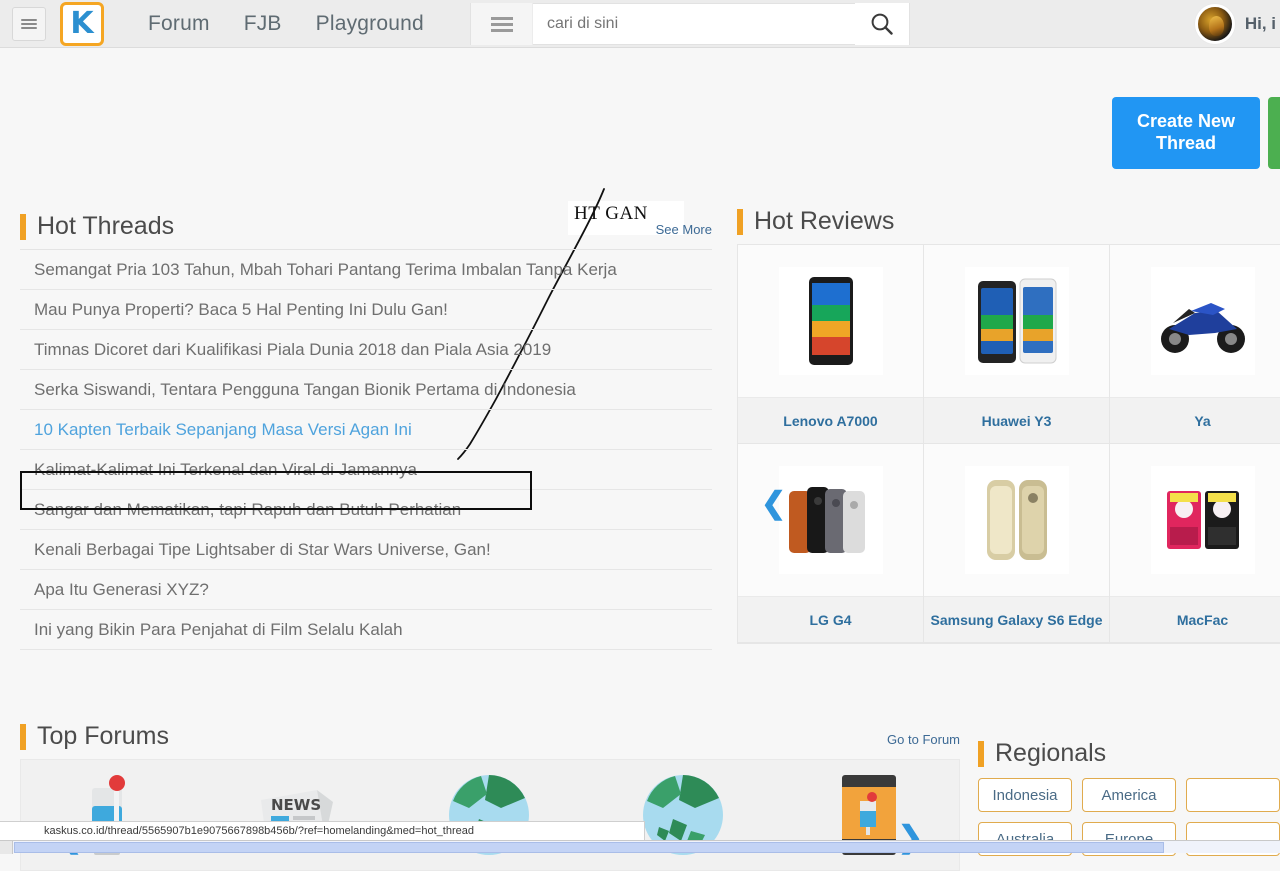 This screenshot has width=1280, height=871. What do you see at coordinates (1025, 795) in the screenshot?
I see `regional-button: Indonesia` at bounding box center [1025, 795].